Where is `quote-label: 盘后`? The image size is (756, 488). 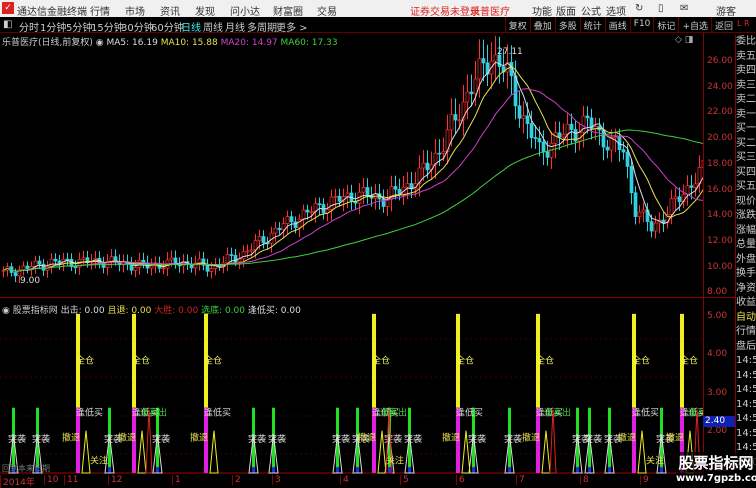
quote-label: 盘后 is located at coordinates (746, 346).